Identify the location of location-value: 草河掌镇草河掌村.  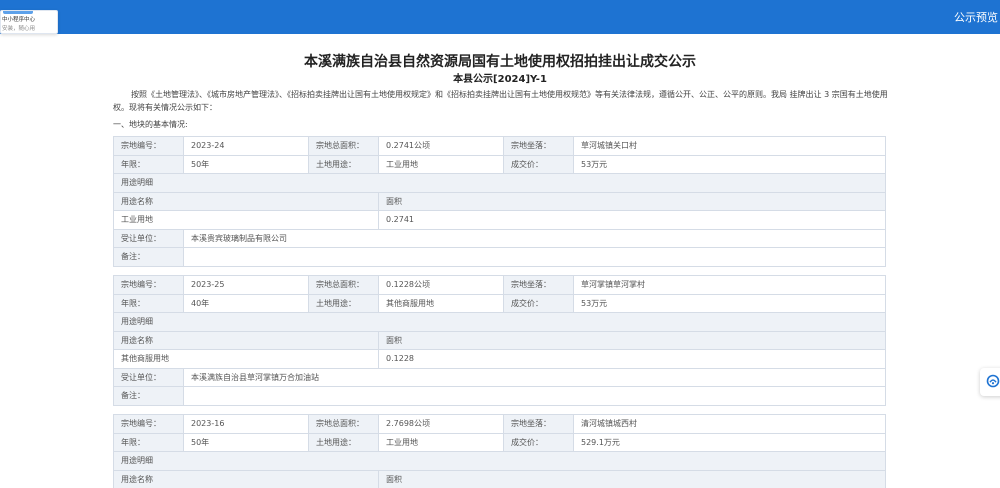
(729, 285).